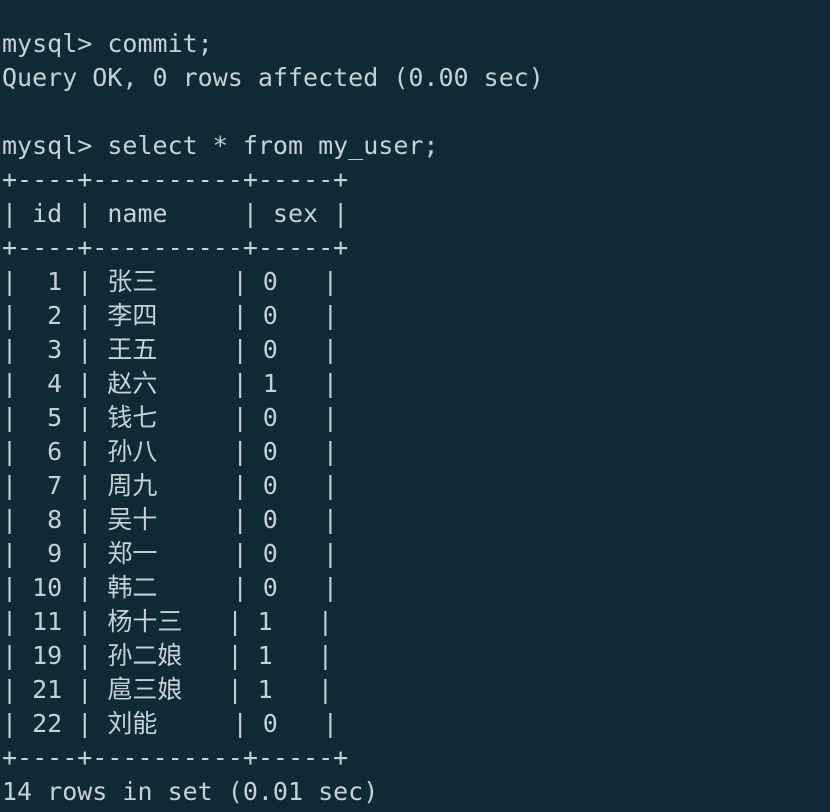  Describe the element at coordinates (167, 655) in the screenshot. I see `table-row: | 19 | 孙二娘 | 1 |` at that location.